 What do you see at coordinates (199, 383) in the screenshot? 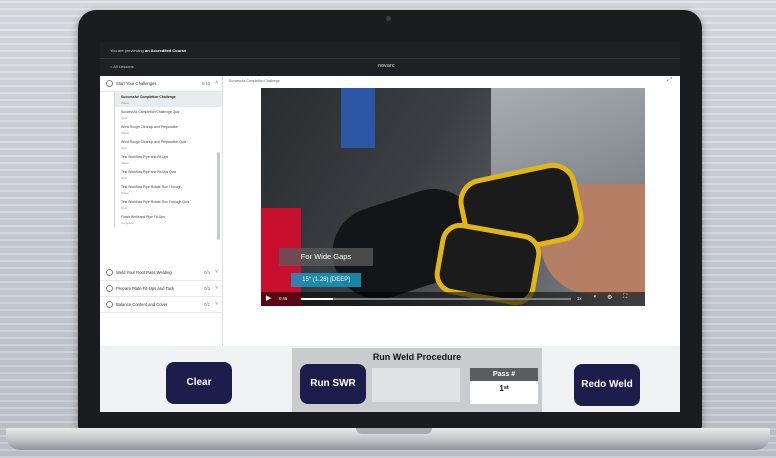
I see `clear-button: Clear` at bounding box center [199, 383].